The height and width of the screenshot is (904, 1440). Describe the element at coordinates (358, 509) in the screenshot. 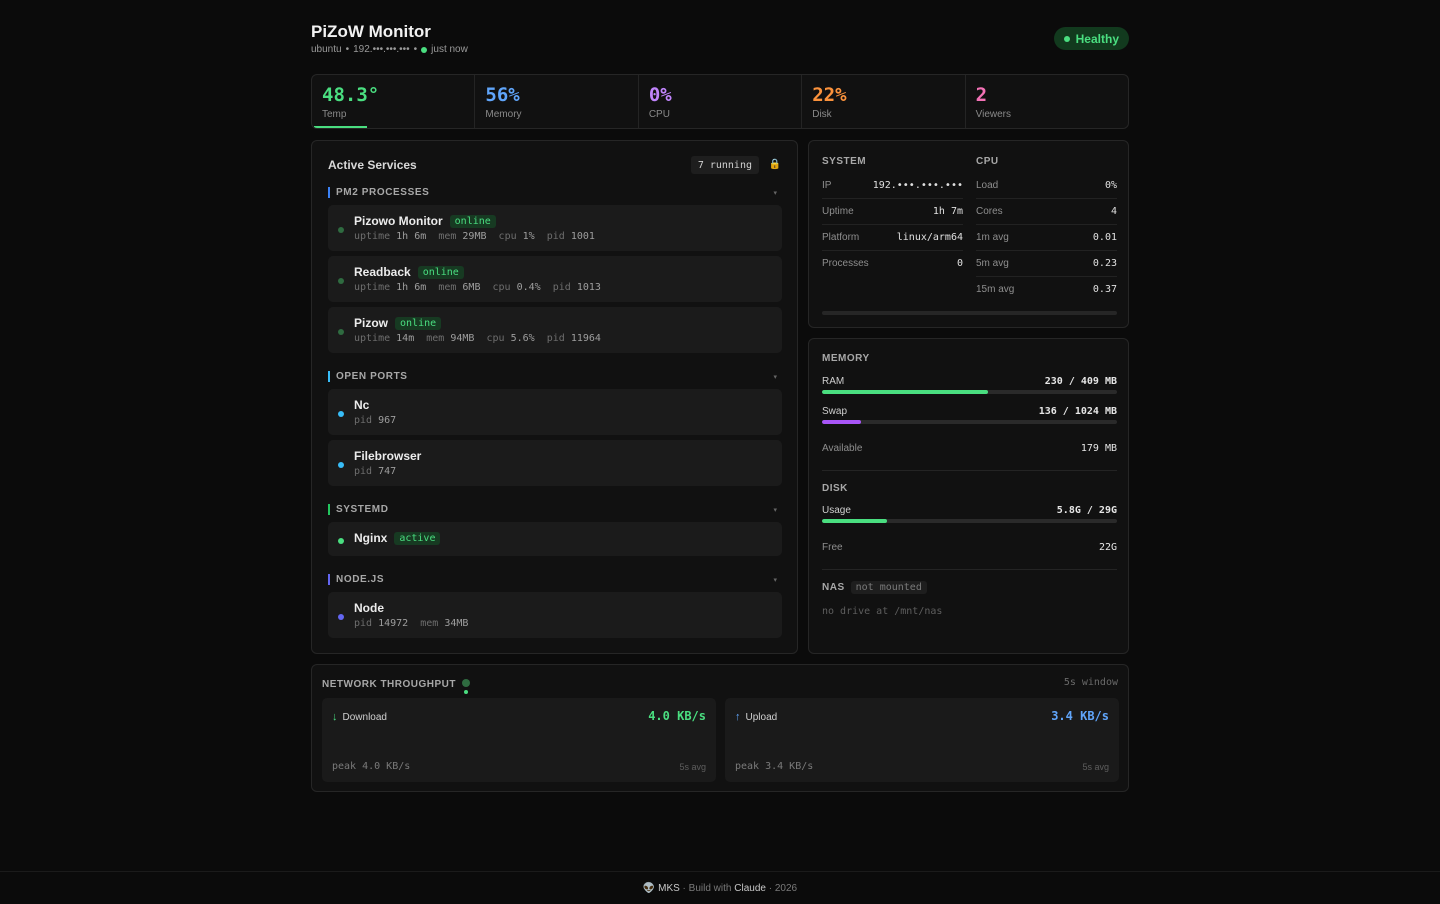

I see `section-systemd: SYSTEMD` at that location.